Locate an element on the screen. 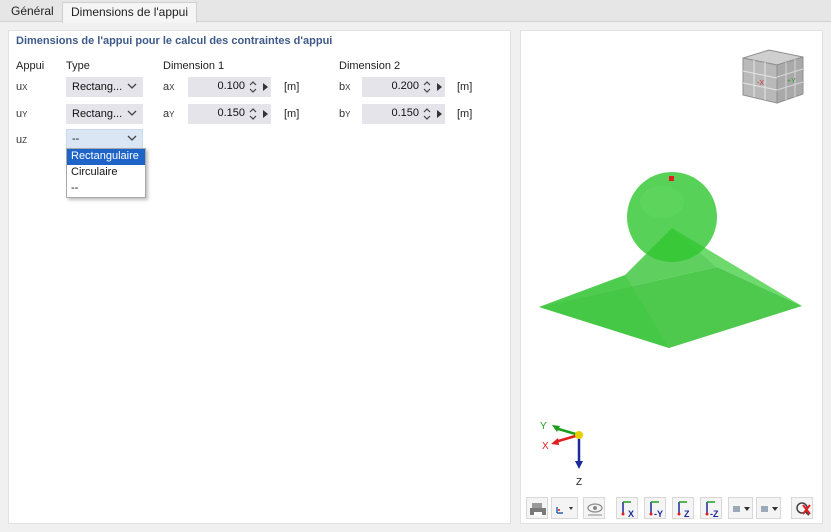  render-mode-icon is located at coordinates (740, 508).